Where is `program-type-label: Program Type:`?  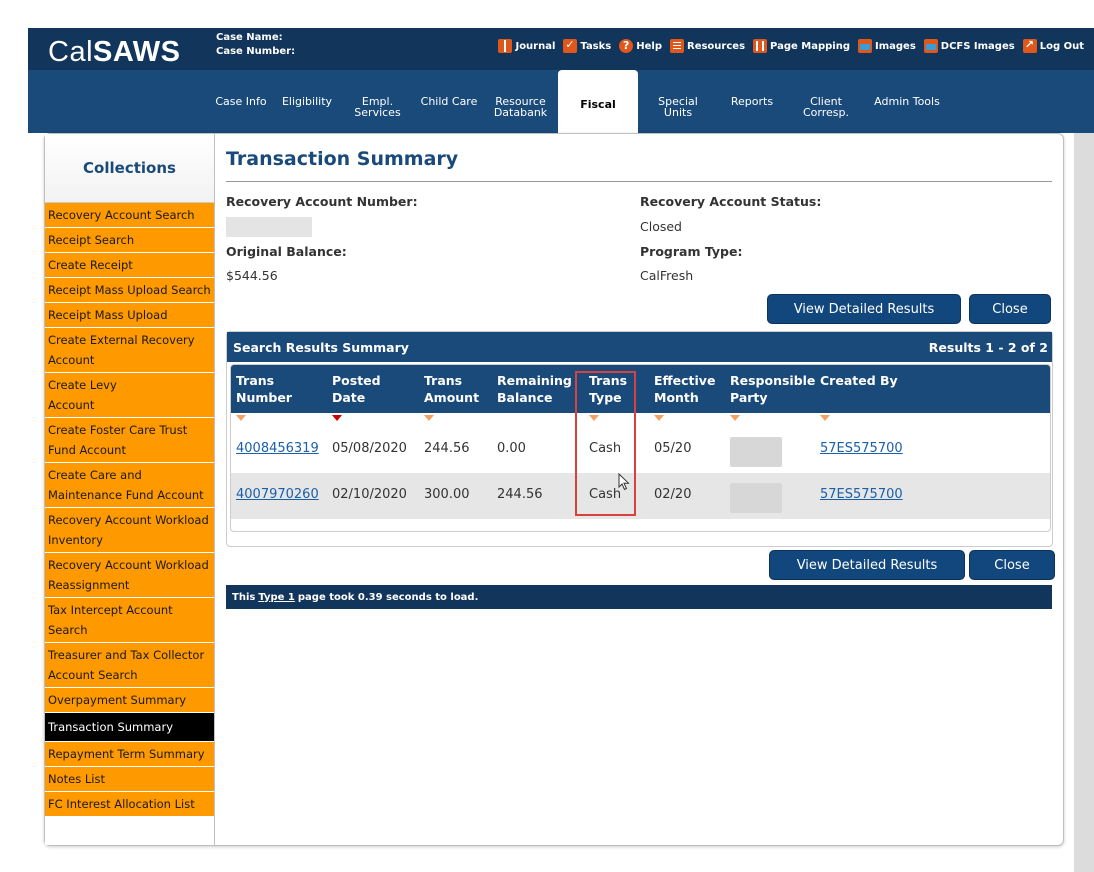 program-type-label: Program Type: is located at coordinates (691, 251).